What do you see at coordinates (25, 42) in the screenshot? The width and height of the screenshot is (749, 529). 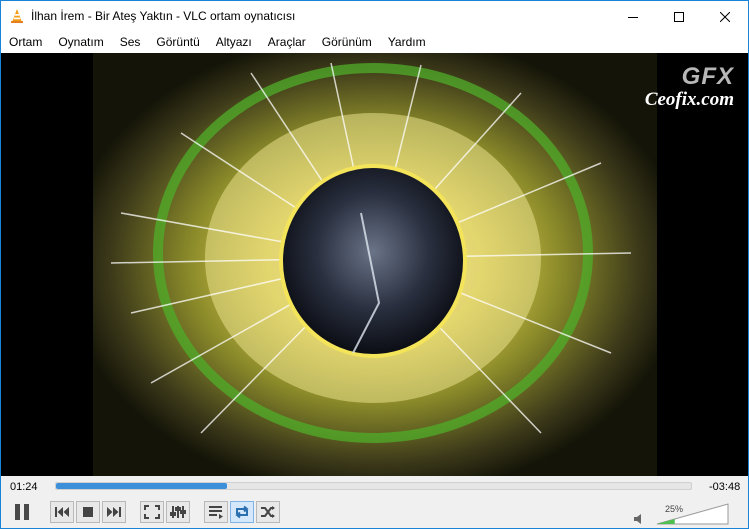 I see `menu-ortam: Ortam` at bounding box center [25, 42].